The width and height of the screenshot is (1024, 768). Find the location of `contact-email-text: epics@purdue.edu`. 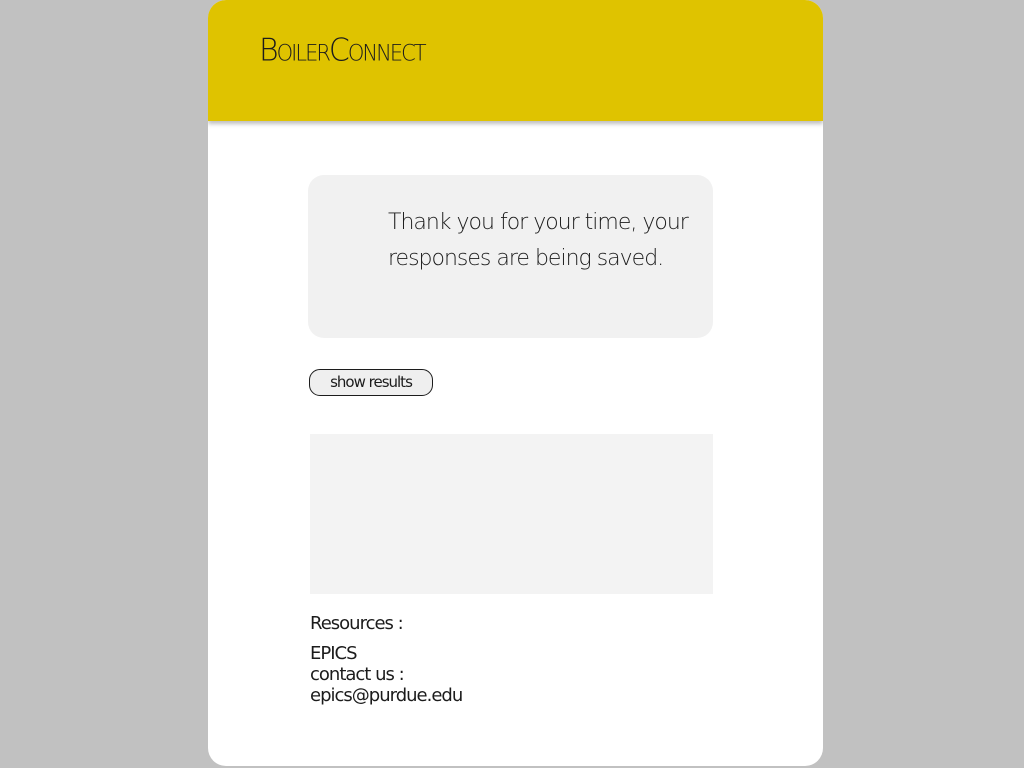

contact-email-text: epics@purdue.edu is located at coordinates (386, 695).